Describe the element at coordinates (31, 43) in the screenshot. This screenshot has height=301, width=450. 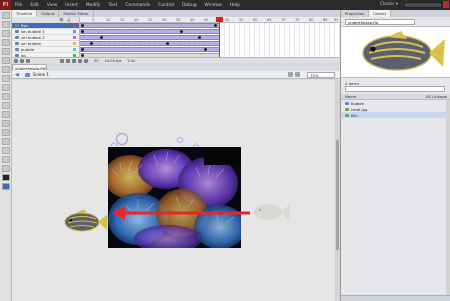
I see `layer-name: sm bubble` at that location.